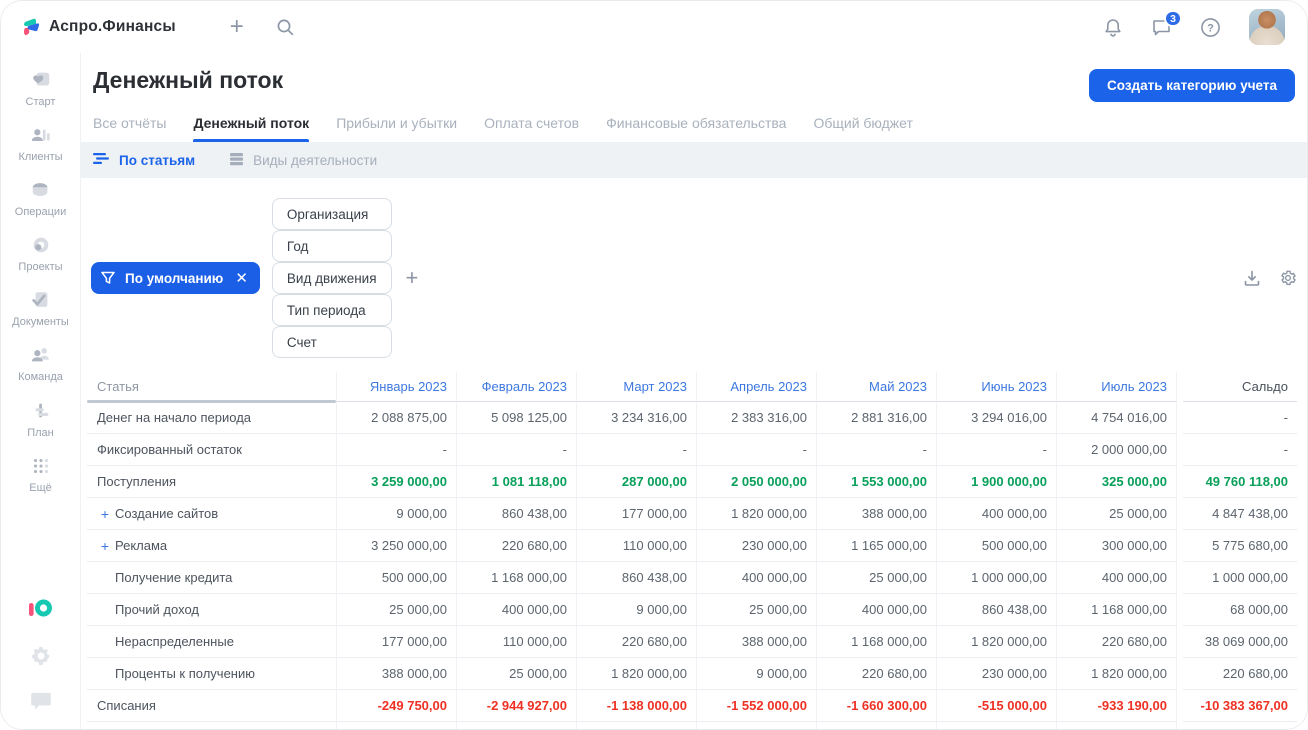 The width and height of the screenshot is (1308, 730). What do you see at coordinates (757, 706) in the screenshot?
I see `cell-value: -1 552 000,00` at bounding box center [757, 706].